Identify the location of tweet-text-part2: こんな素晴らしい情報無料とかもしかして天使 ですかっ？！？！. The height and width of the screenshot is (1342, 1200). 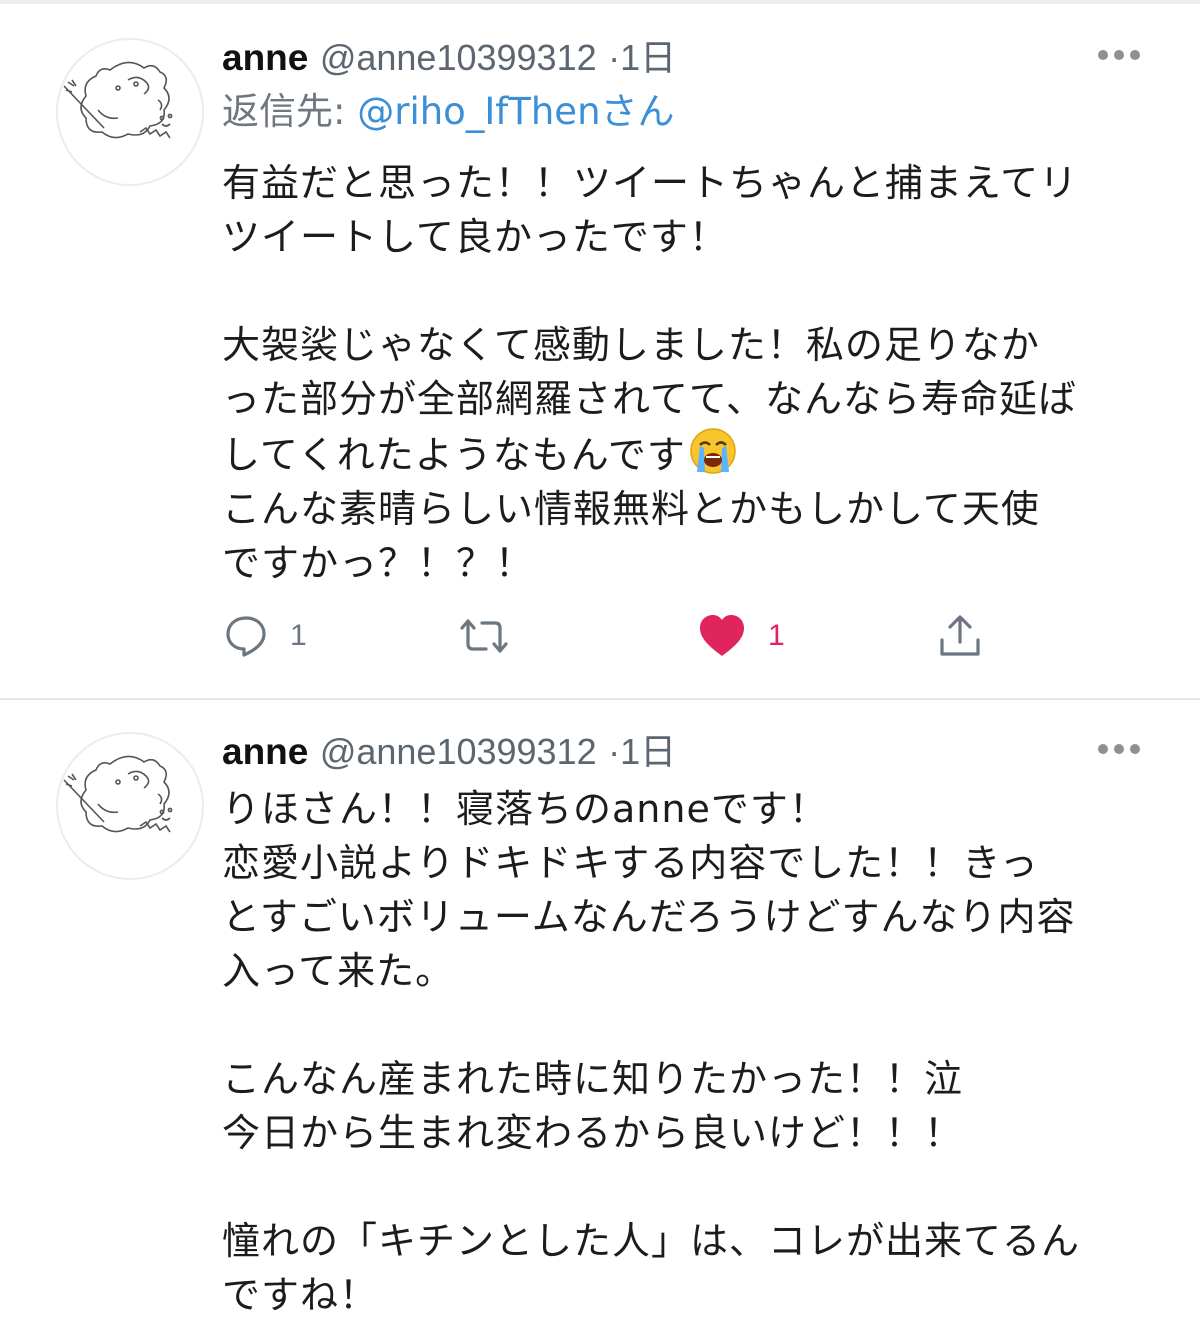
(631, 536).